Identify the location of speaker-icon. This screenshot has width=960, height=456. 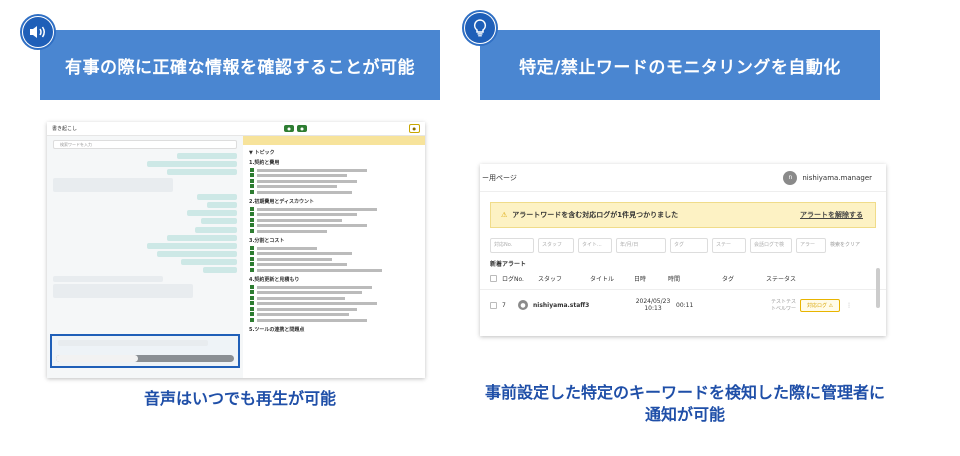
(37, 32).